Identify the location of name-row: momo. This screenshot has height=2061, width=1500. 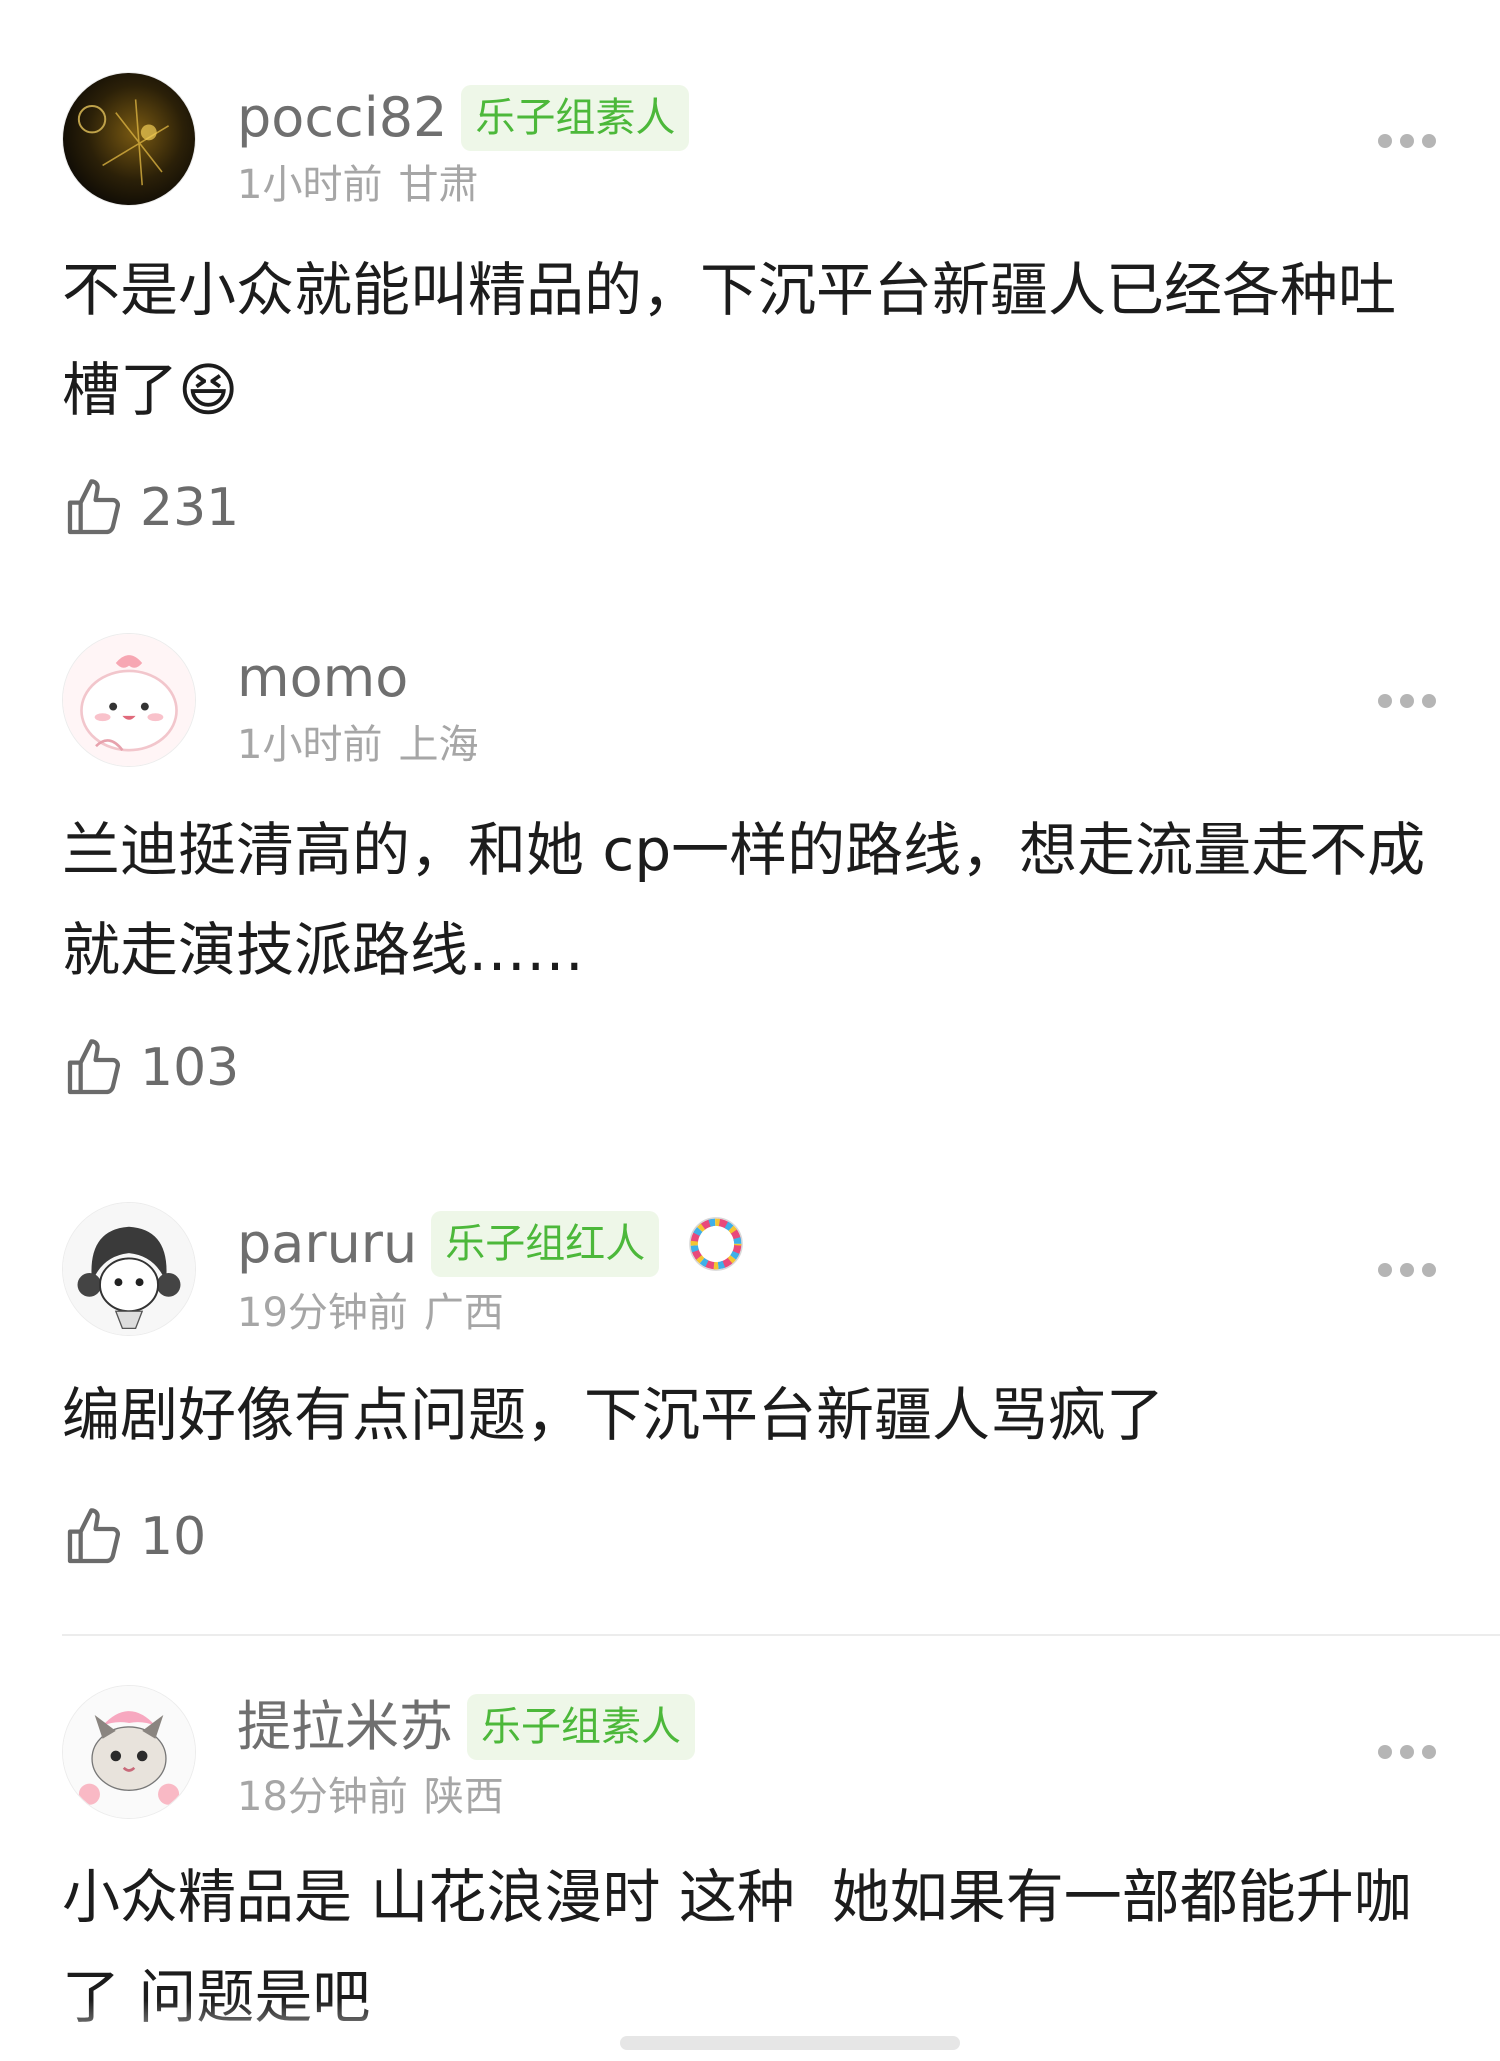
(322, 678).